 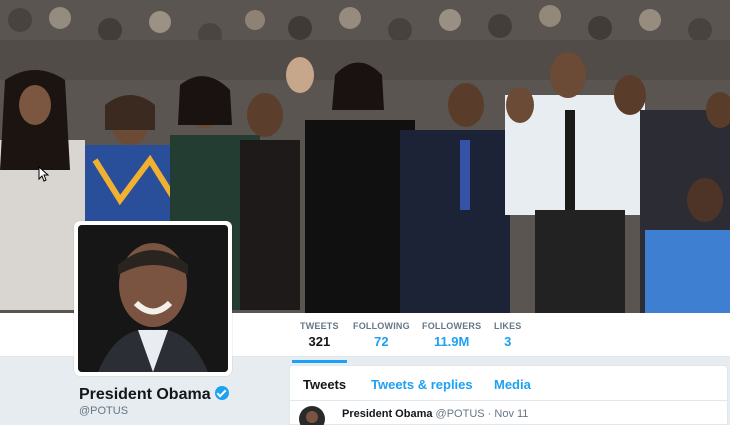 I want to click on timeline-tabs: Tweets Tweets & replies Media, so click(x=508, y=383).